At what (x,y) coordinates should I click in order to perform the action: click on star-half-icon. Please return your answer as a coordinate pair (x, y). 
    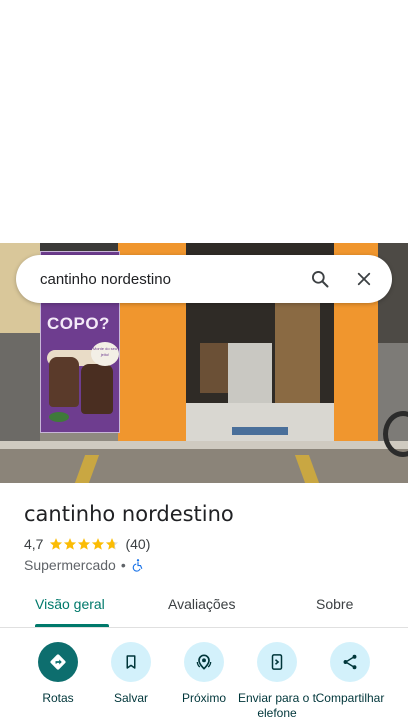
    Looking at the image, I should click on (112, 544).